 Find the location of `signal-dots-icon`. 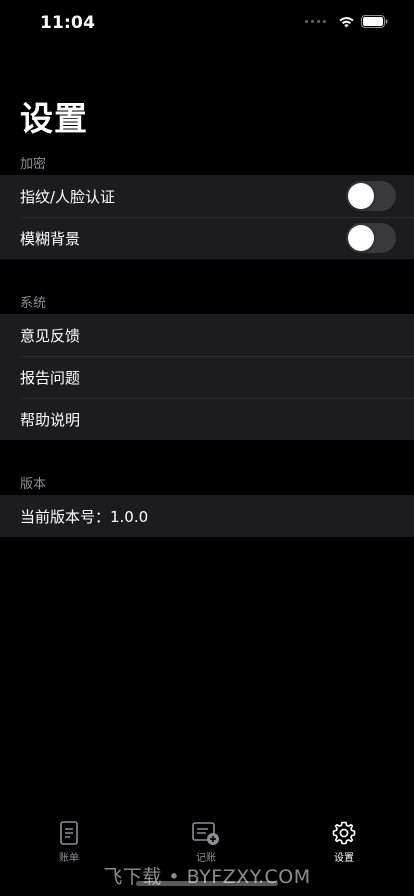

signal-dots-icon is located at coordinates (315, 21).